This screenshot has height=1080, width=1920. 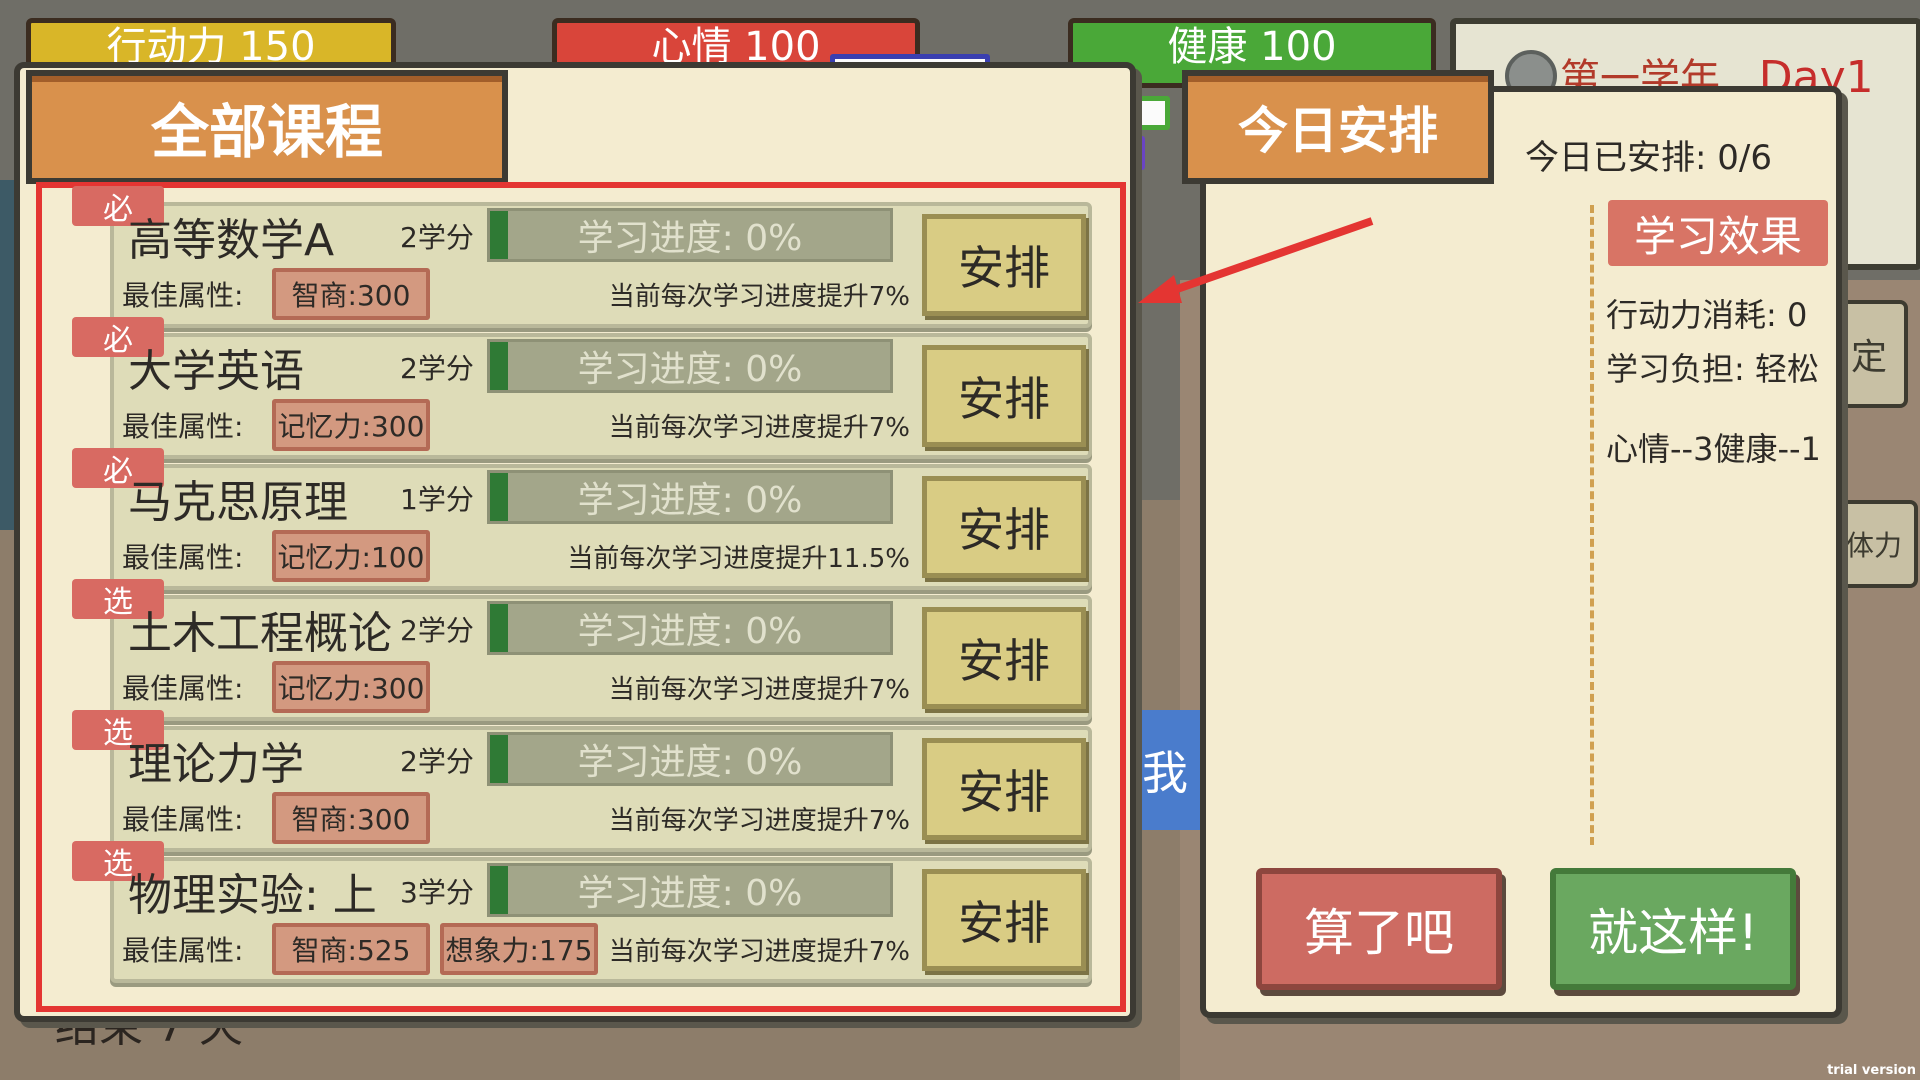 What do you see at coordinates (519, 949) in the screenshot?
I see `best-attribute-badge: 想象力:175` at bounding box center [519, 949].